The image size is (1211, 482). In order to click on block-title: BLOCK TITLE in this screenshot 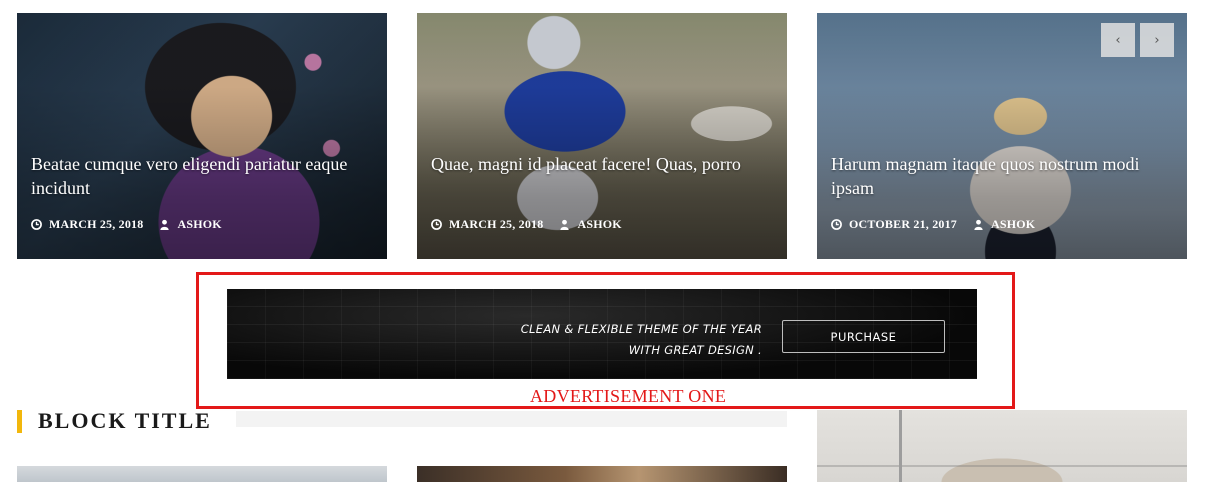, I will do `click(125, 420)`.